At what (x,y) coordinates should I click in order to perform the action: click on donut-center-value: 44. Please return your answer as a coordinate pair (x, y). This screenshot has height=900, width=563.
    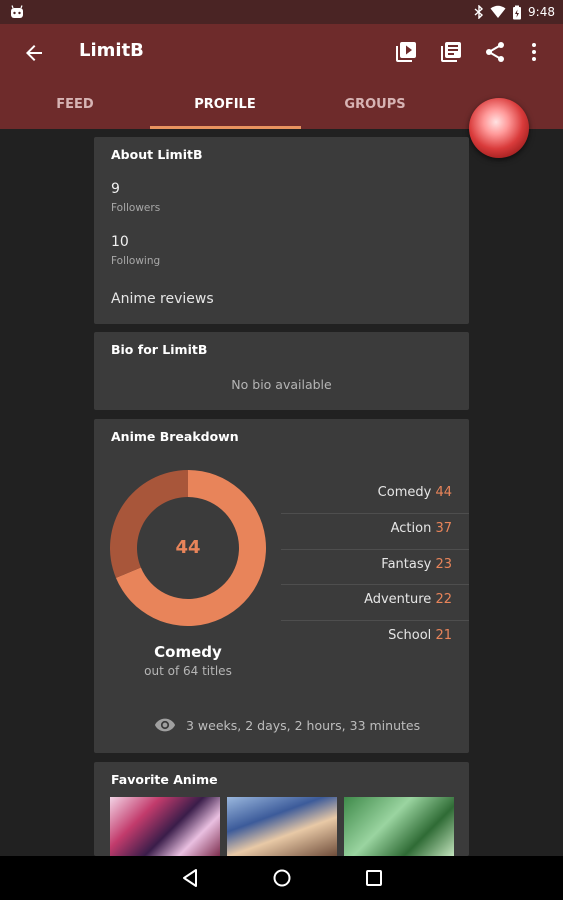
    Looking at the image, I should click on (188, 547).